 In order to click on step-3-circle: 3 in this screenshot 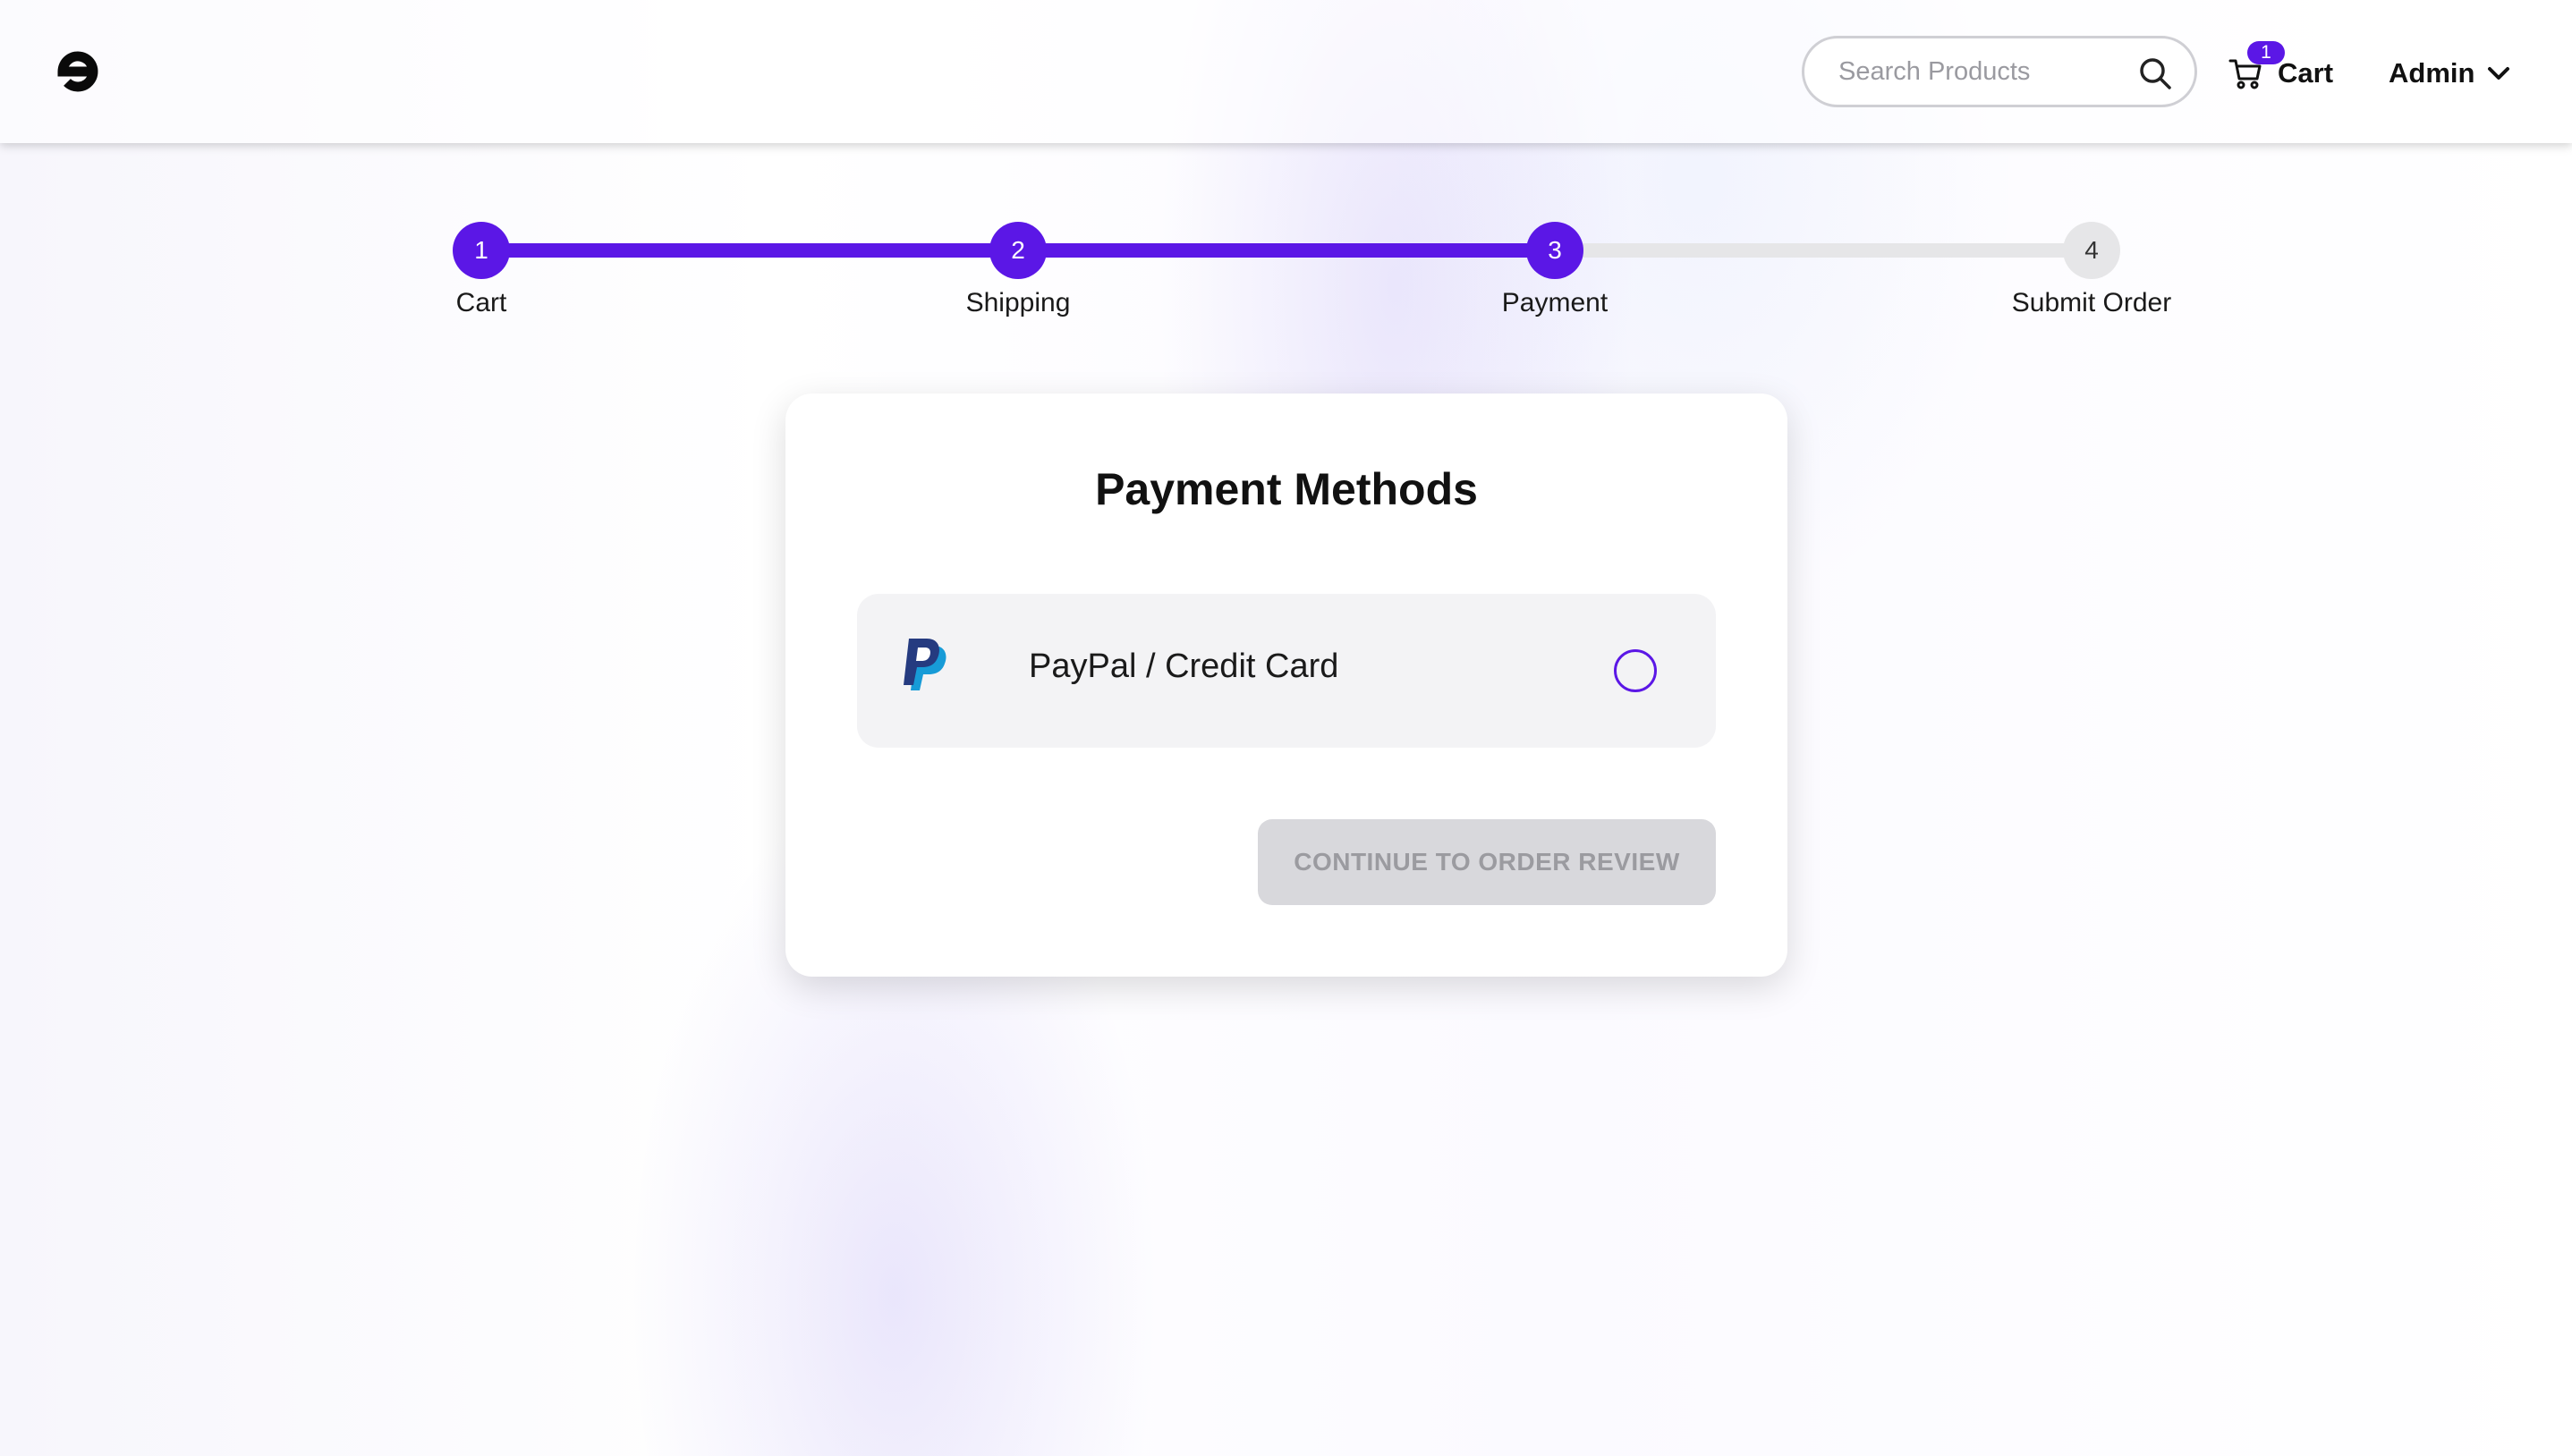, I will do `click(1555, 250)`.